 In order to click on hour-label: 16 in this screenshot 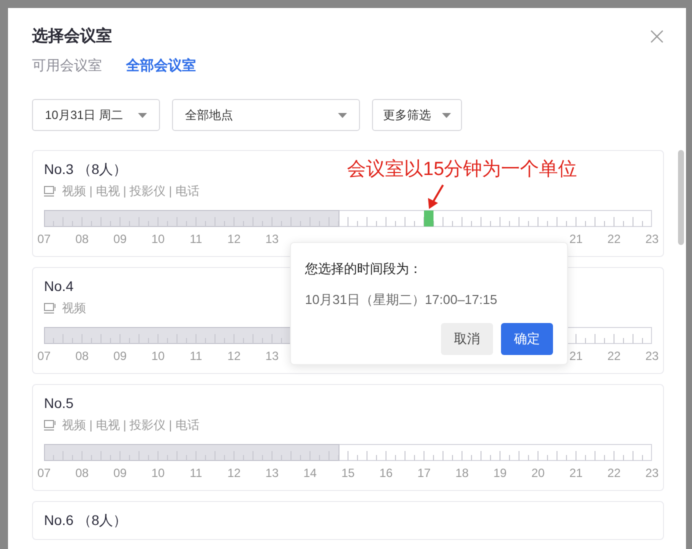, I will do `click(386, 473)`.